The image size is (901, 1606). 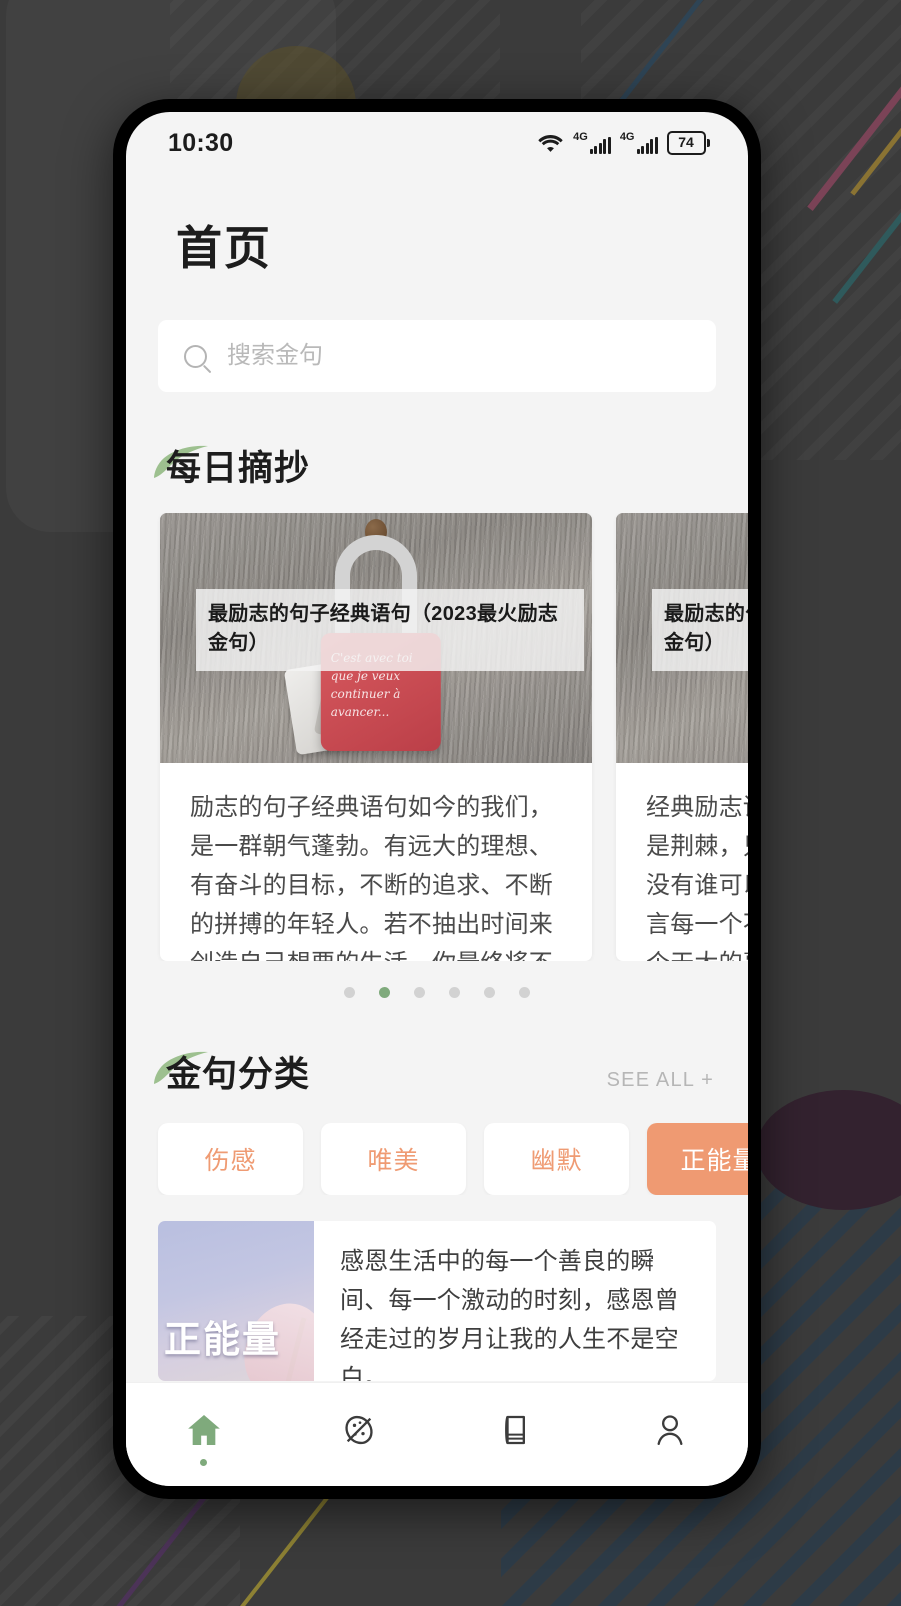 What do you see at coordinates (437, 143) in the screenshot?
I see `status-bar: 10:30 4G 4G 74` at bounding box center [437, 143].